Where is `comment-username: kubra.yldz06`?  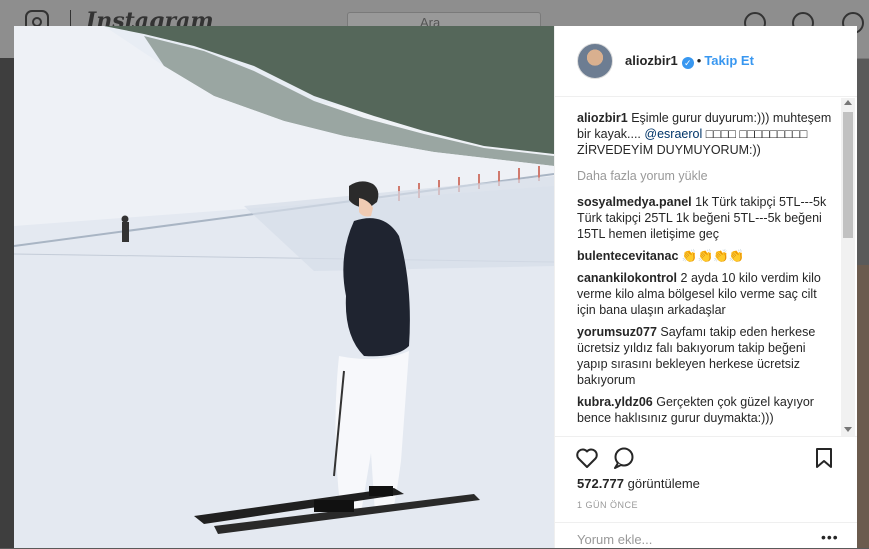 comment-username: kubra.yldz06 is located at coordinates (615, 402).